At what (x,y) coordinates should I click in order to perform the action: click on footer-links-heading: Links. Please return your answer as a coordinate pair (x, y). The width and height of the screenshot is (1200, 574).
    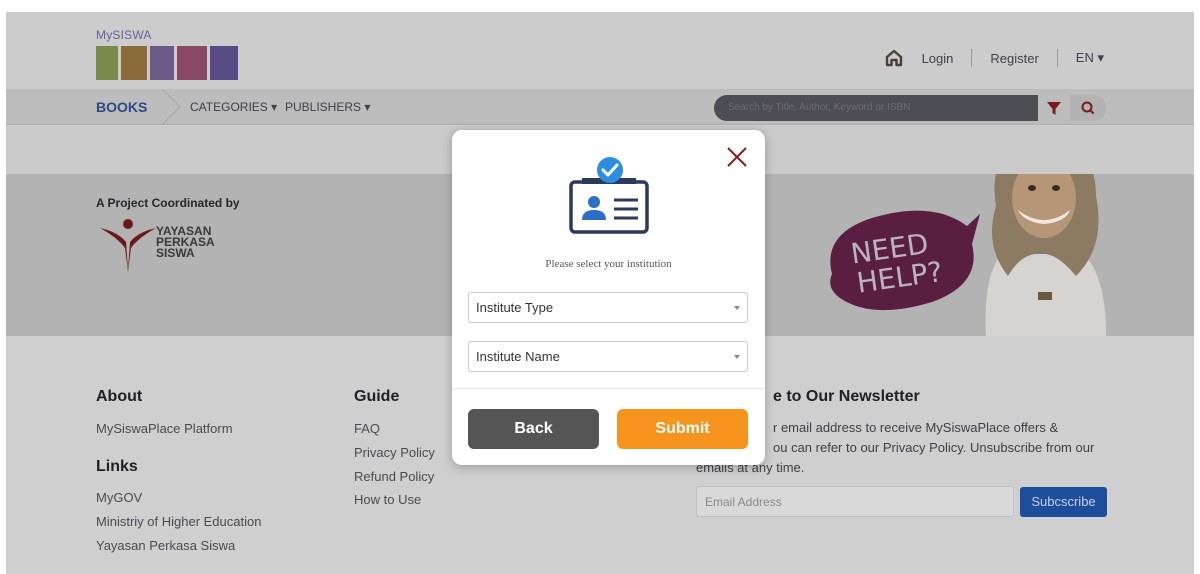
    Looking at the image, I should click on (117, 466).